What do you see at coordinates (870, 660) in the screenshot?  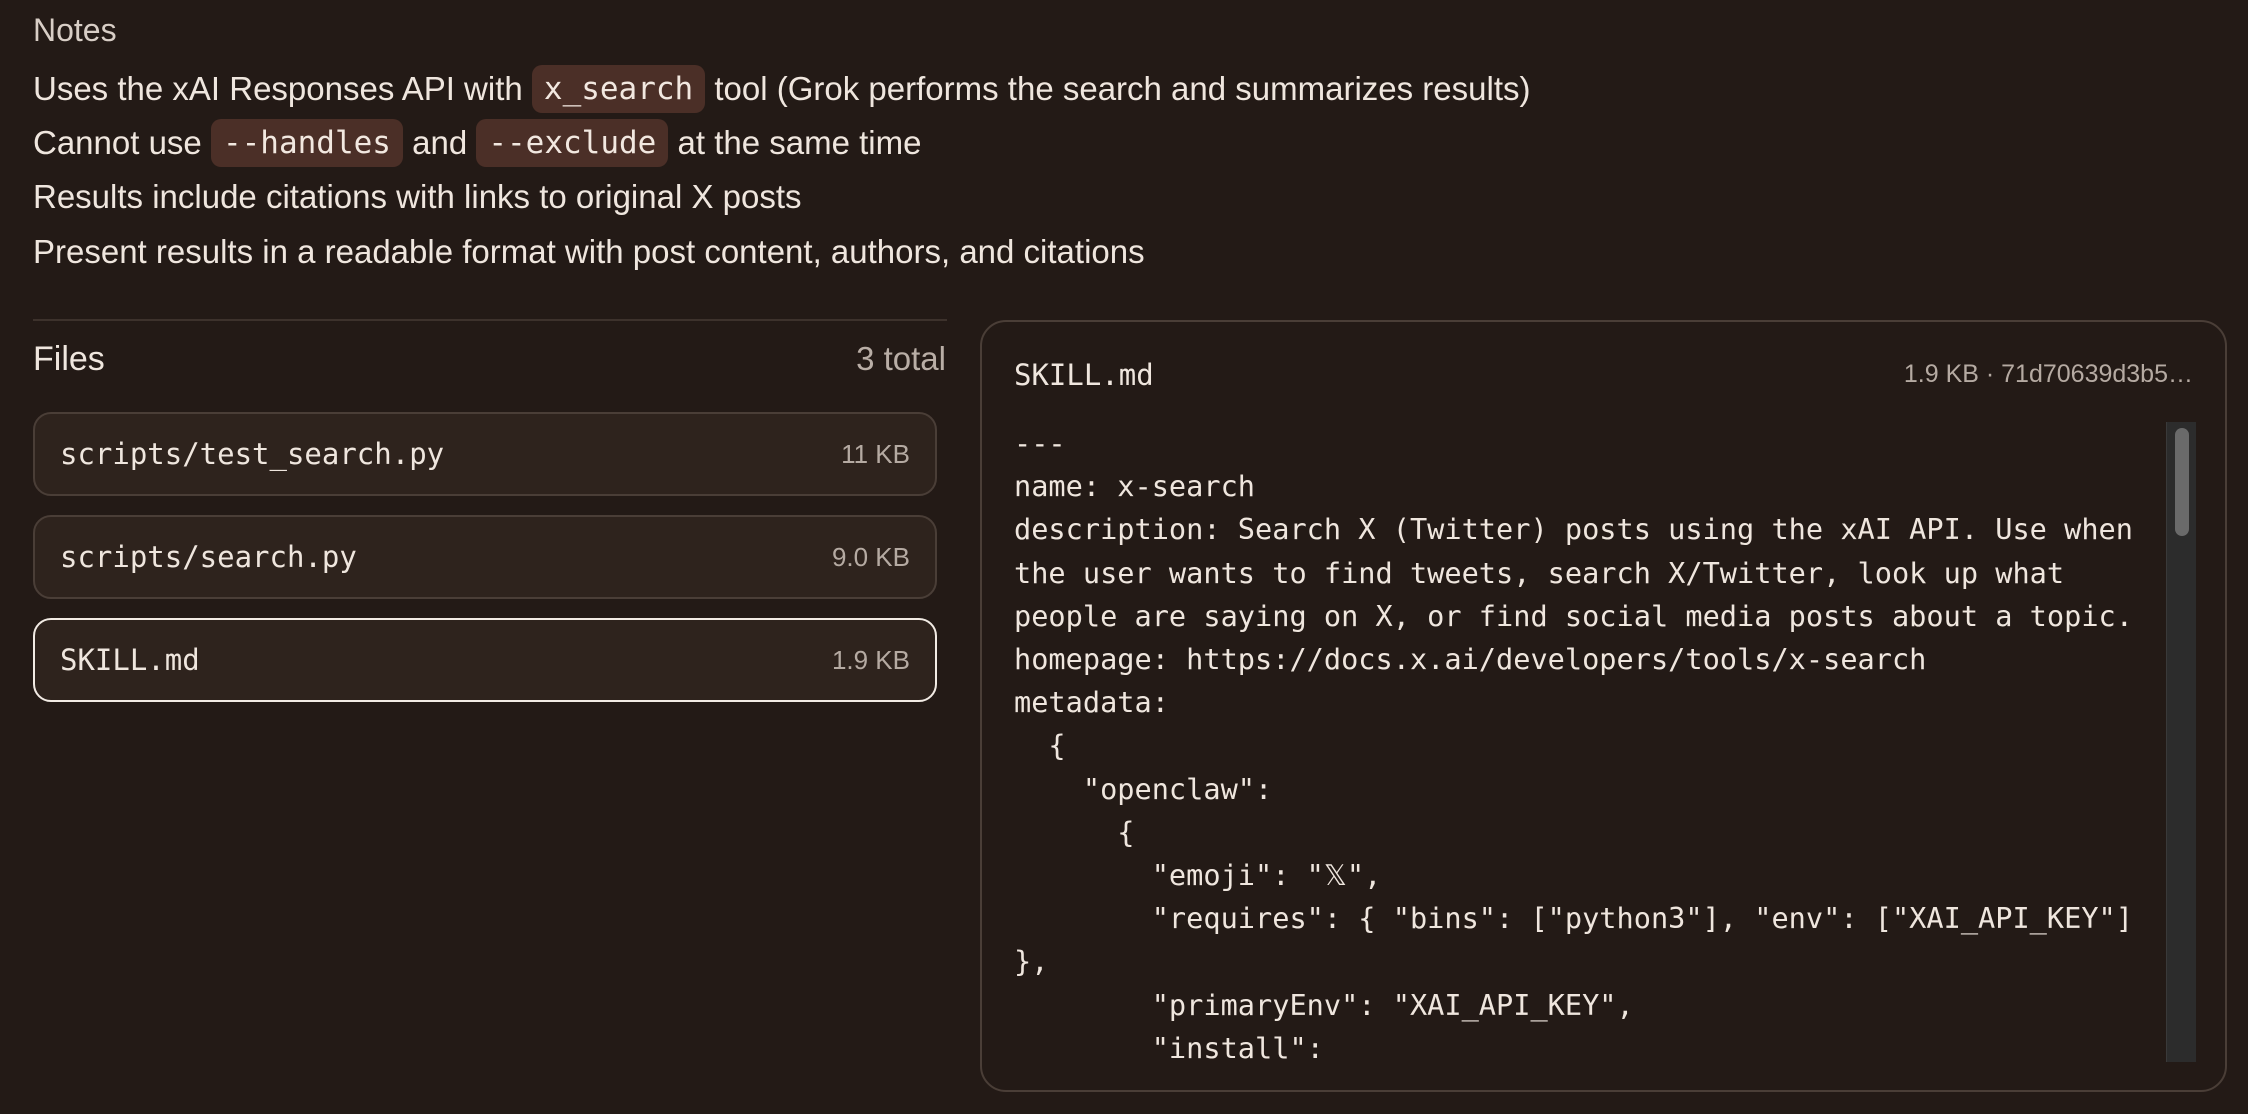 I see `file-size: 1.9 KB` at bounding box center [870, 660].